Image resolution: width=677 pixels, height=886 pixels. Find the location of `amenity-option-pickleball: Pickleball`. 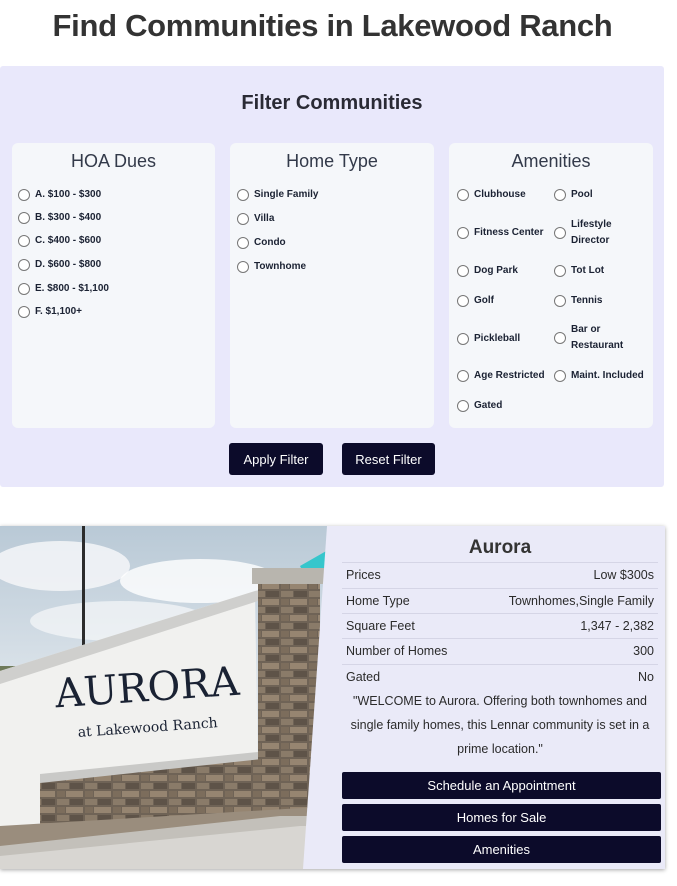

amenity-option-pickleball: Pickleball is located at coordinates (488, 339).